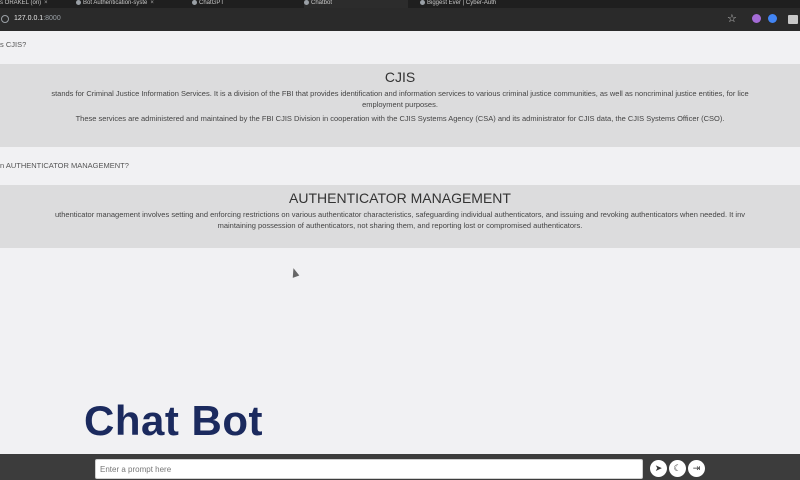  What do you see at coordinates (400, 77) in the screenshot?
I see `answer-title: CJIS` at bounding box center [400, 77].